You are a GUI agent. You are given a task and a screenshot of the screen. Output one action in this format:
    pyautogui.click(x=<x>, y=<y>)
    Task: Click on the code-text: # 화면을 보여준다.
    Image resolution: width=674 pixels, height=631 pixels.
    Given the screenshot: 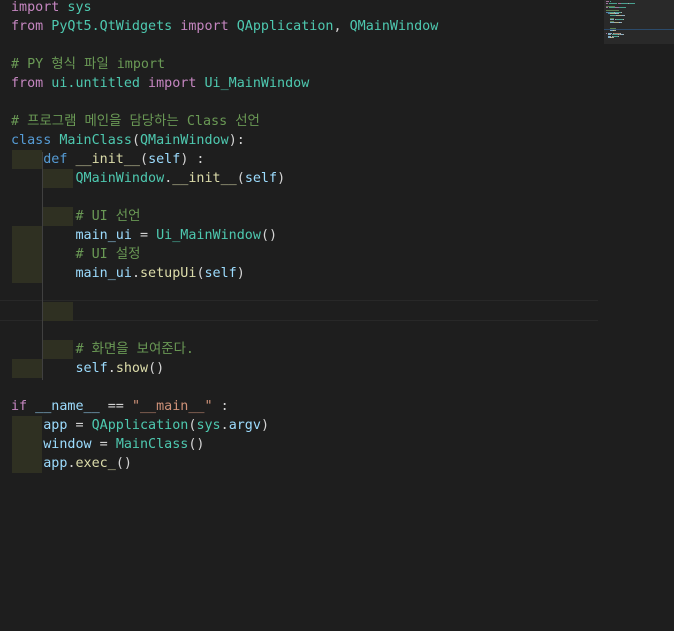 What is the action you would take?
    pyautogui.click(x=102, y=349)
    